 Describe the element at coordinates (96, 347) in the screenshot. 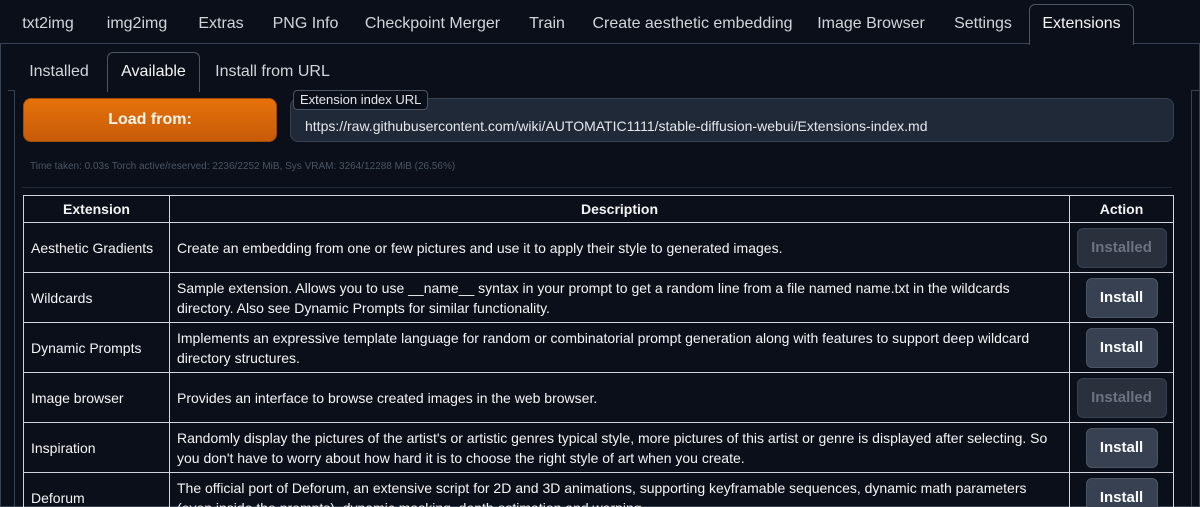

I see `extension-name: Dynamic Prompts` at that location.